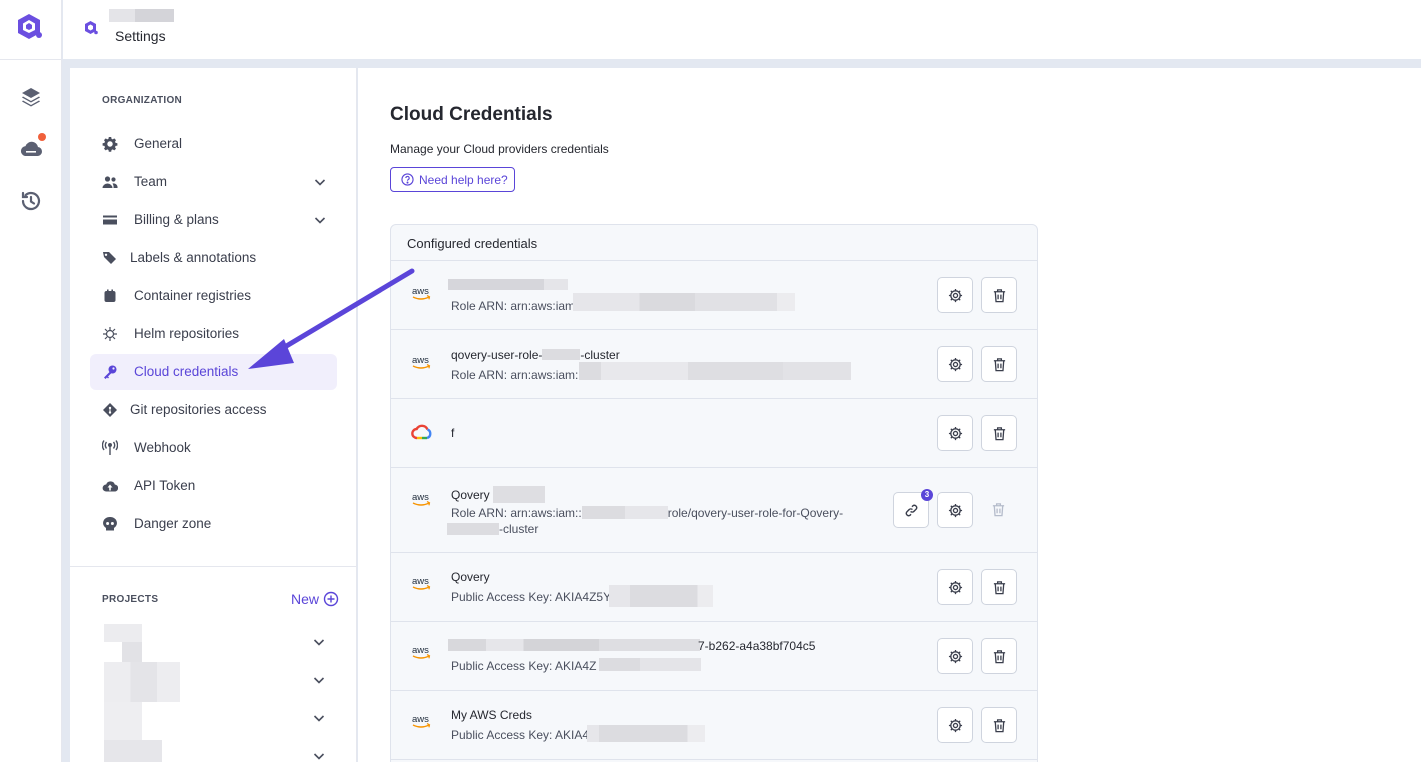 This screenshot has height=762, width=1421. I want to click on sidebar-item-label: Cloud credentials, so click(186, 371).